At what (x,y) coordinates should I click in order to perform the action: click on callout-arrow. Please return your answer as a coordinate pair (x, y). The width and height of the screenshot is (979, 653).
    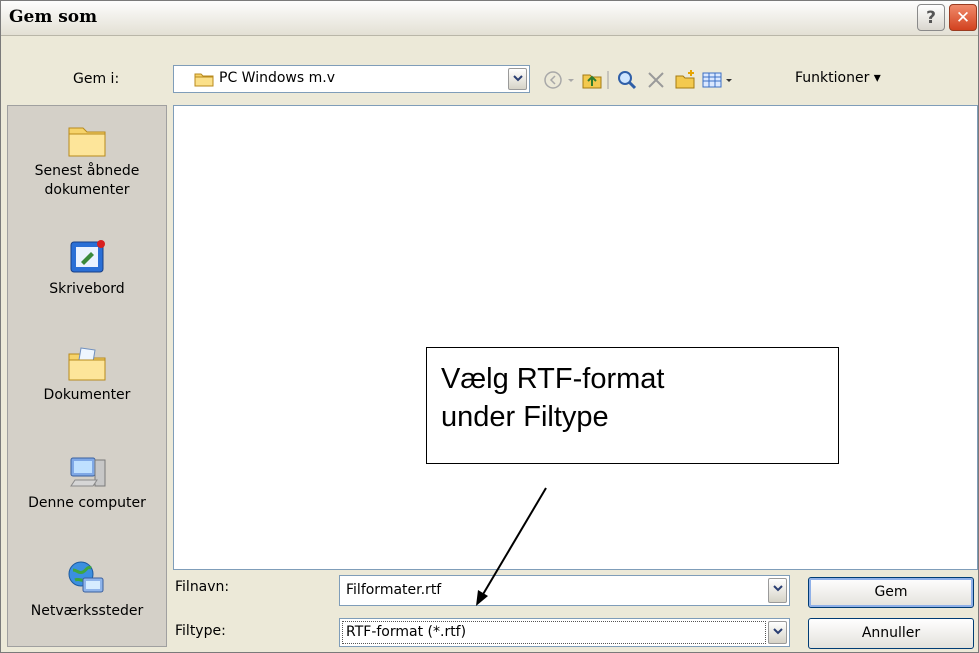
    Looking at the image, I should click on (511, 546).